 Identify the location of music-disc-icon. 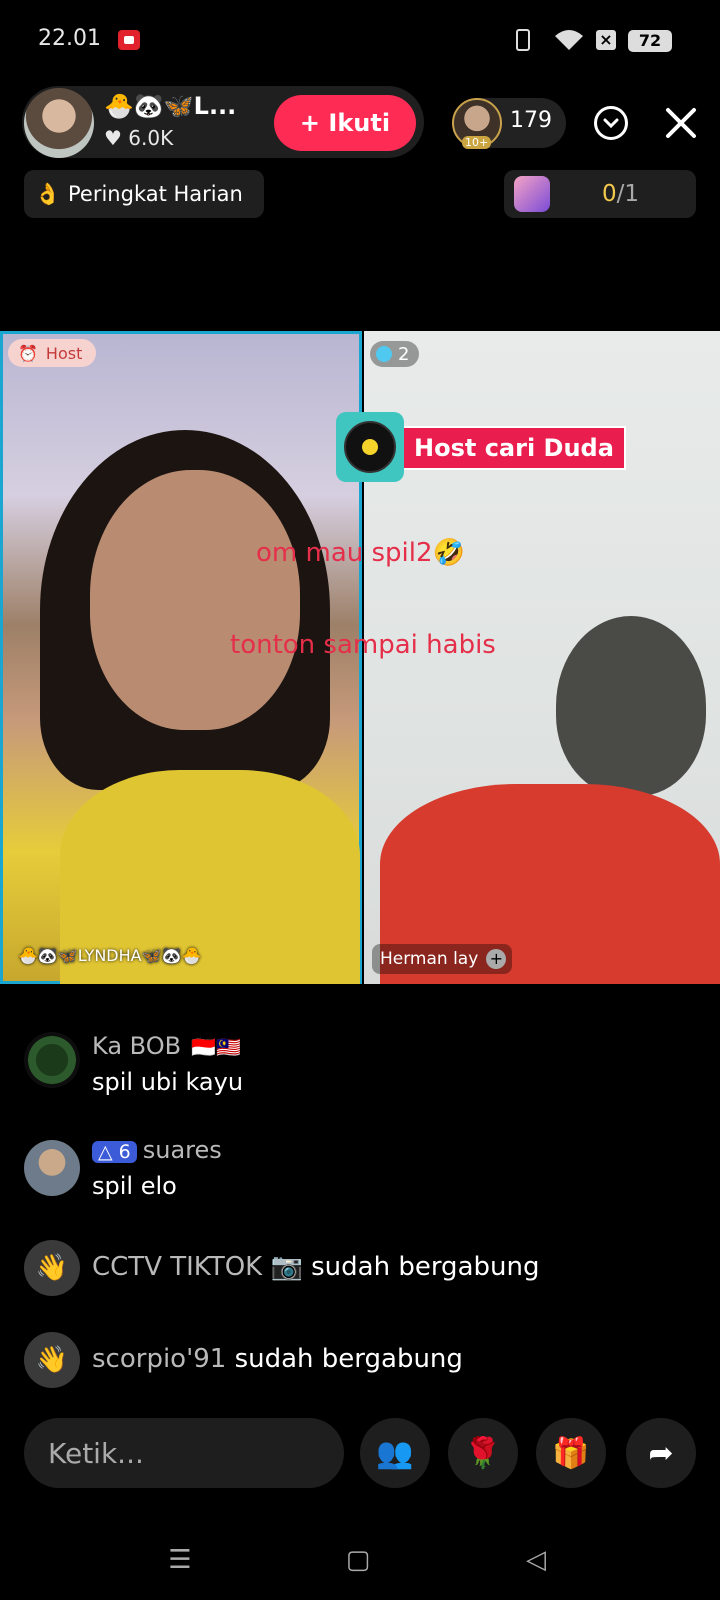
(370, 447).